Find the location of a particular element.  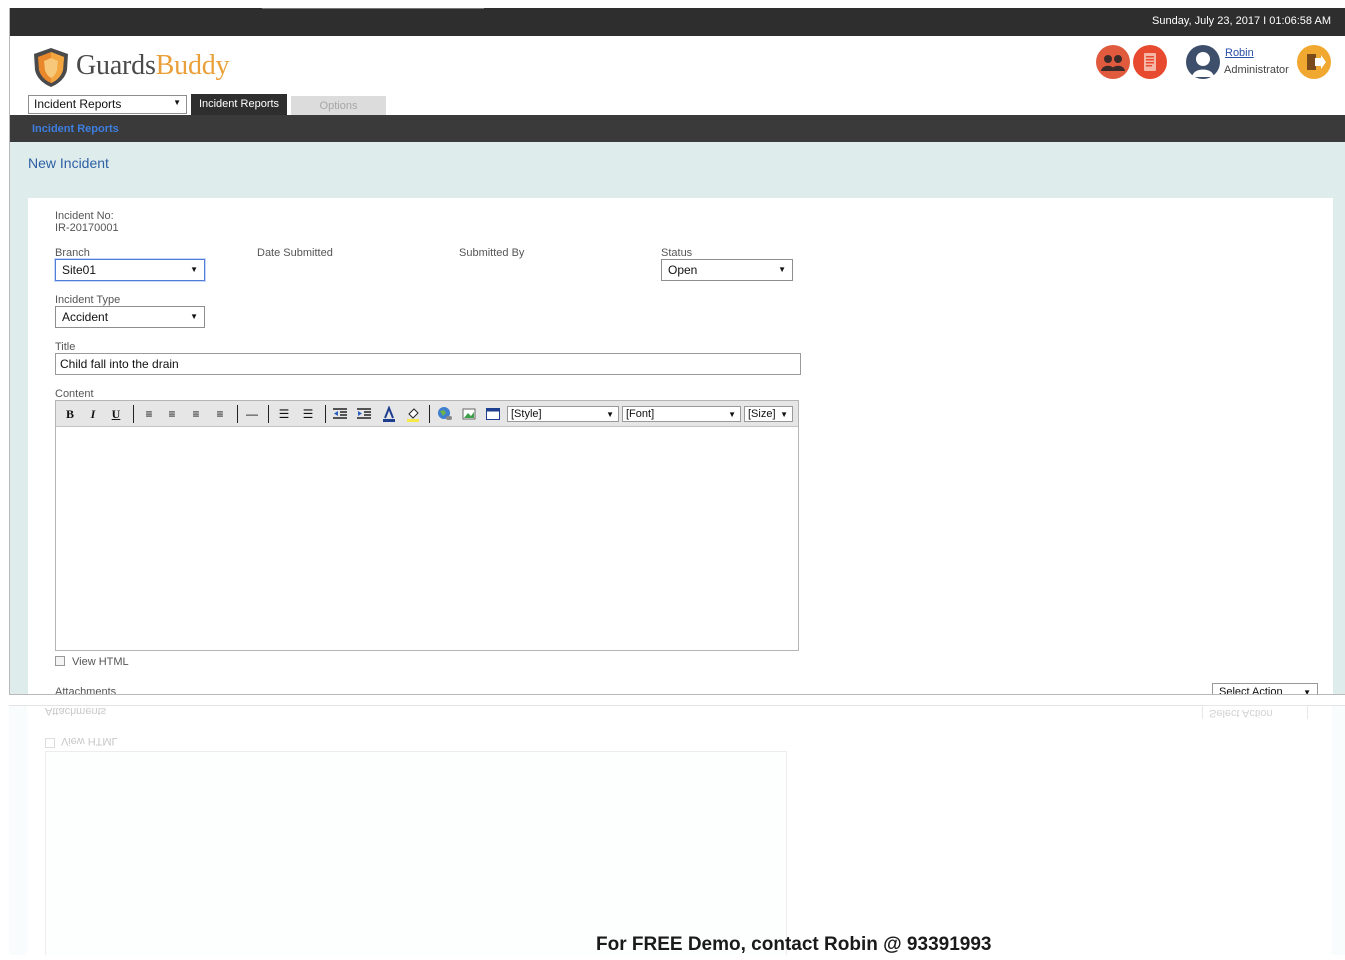

avatar is located at coordinates (1203, 62).